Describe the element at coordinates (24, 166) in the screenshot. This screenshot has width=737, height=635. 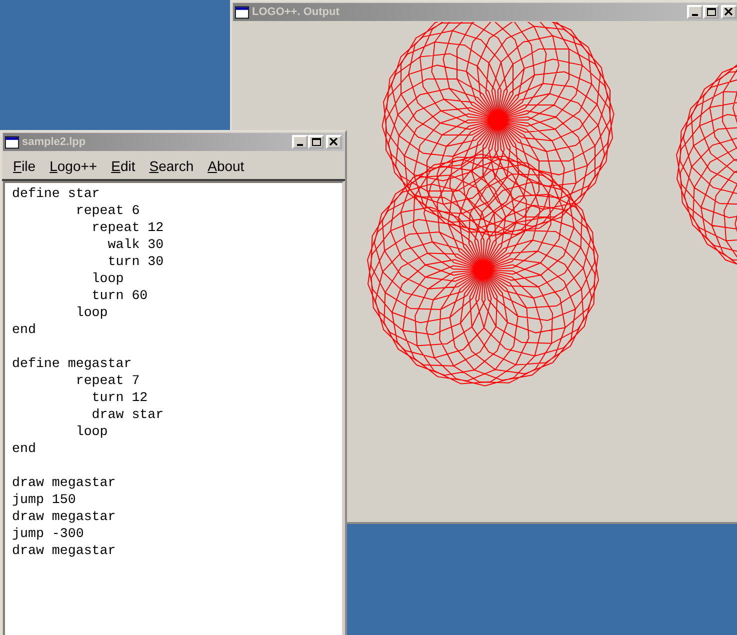
I see `menu-item: File` at that location.